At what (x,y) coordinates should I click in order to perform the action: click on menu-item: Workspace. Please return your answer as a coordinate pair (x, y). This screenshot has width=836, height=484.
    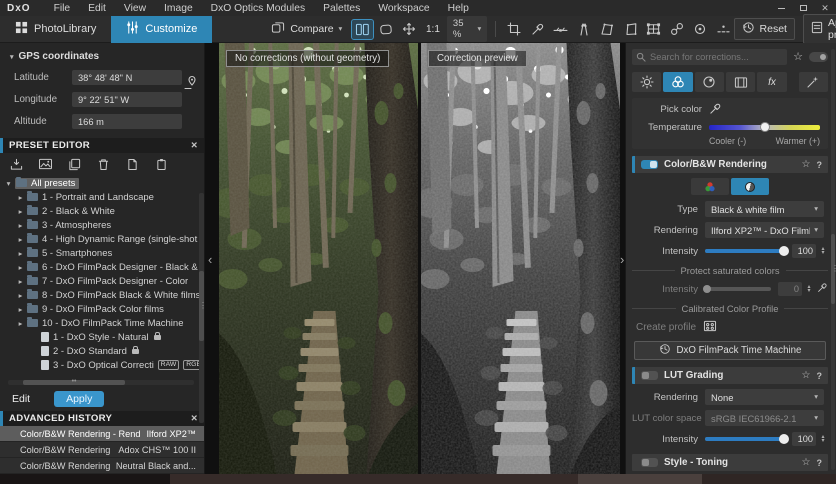
    Looking at the image, I should click on (403, 8).